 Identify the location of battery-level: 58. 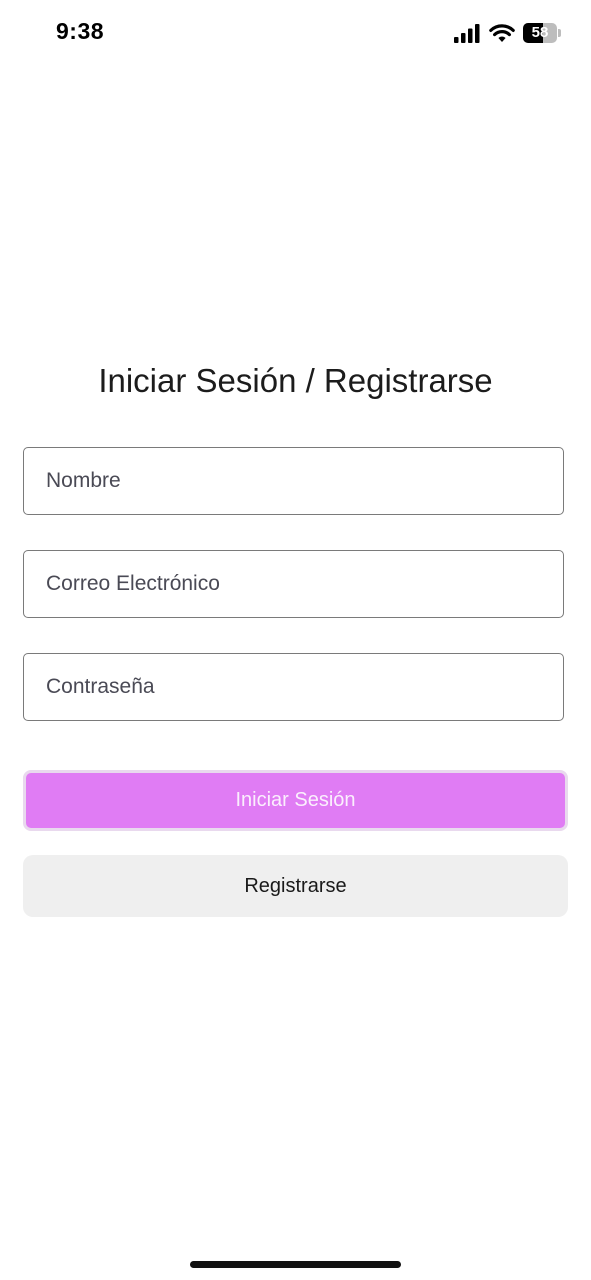
(540, 32).